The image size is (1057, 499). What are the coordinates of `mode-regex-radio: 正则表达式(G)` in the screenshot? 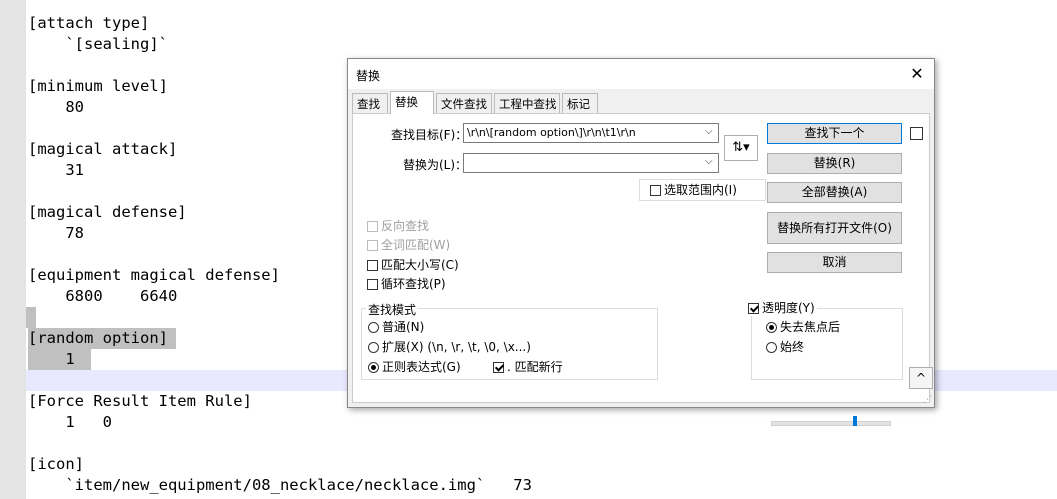 It's located at (414, 367).